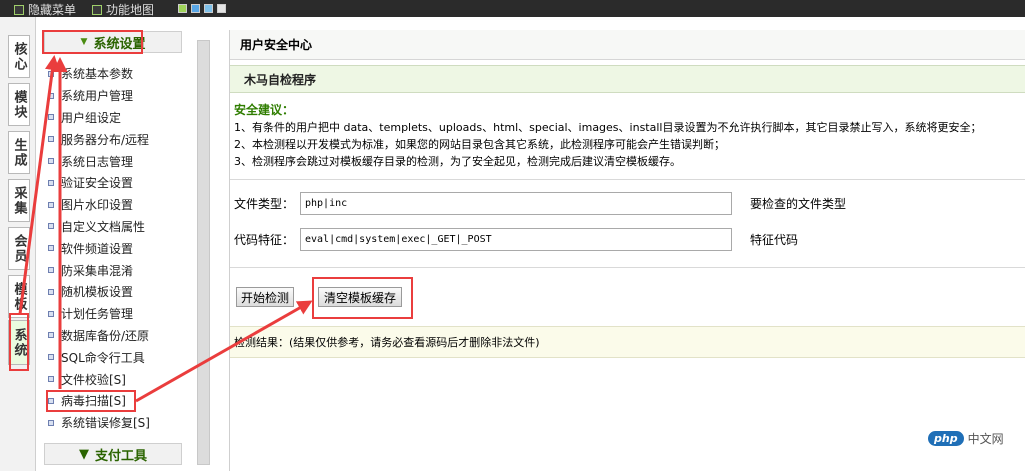  I want to click on menu-item-watermark: 图片水印设置, so click(118, 205).